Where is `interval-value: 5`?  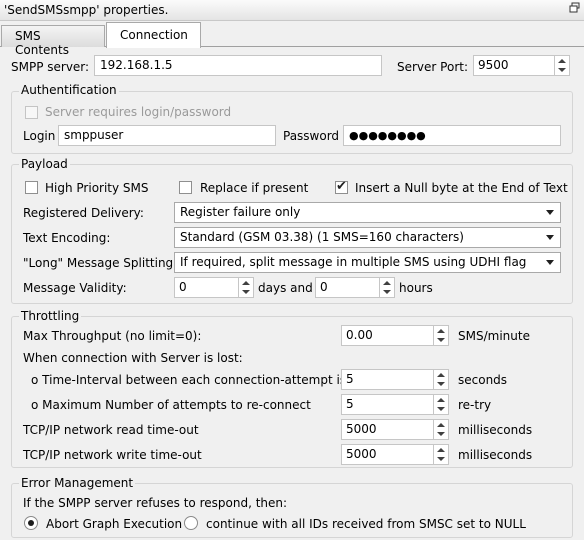 interval-value: 5 is located at coordinates (387, 379).